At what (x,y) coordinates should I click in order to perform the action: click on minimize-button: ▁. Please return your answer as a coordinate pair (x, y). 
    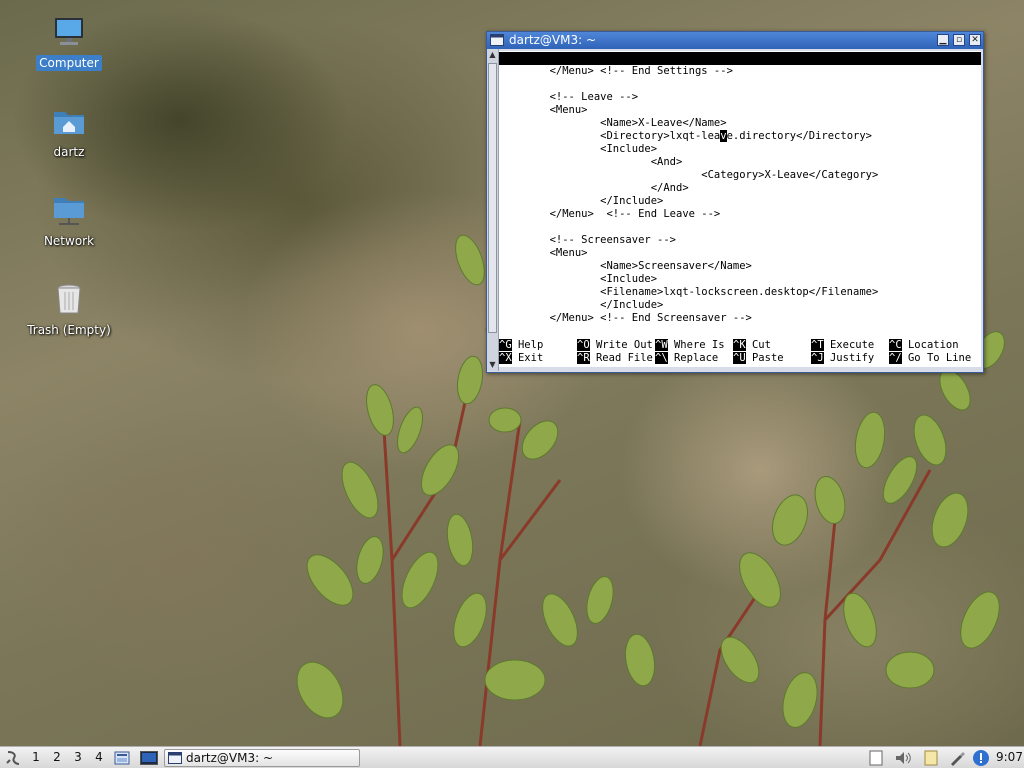
    Looking at the image, I should click on (943, 40).